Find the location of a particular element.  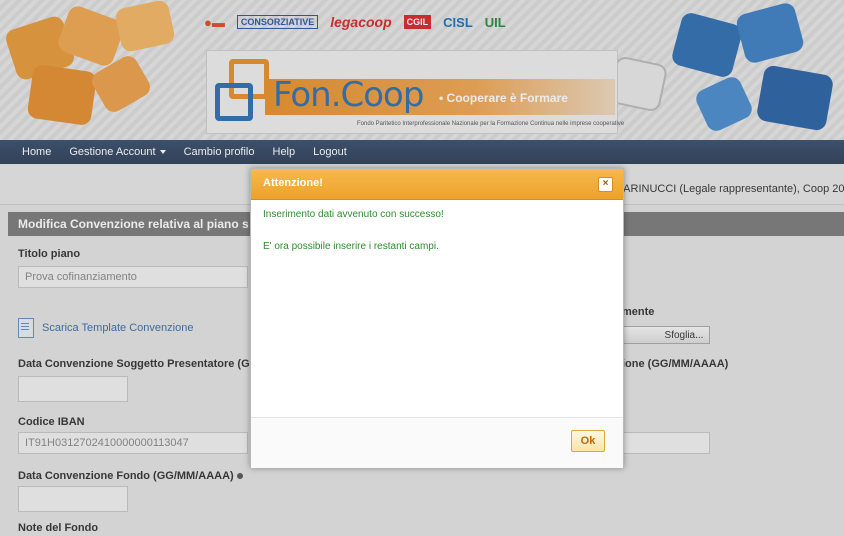

close-icon: × is located at coordinates (605, 184).